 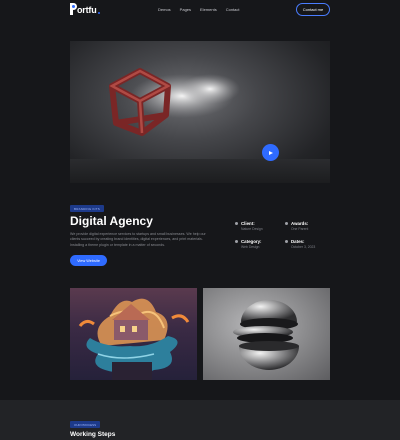 What do you see at coordinates (85, 424) in the screenshot?
I see `section-badge: OUR PROCESS` at bounding box center [85, 424].